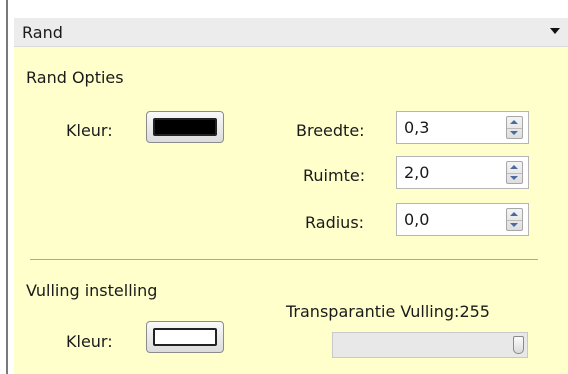 The width and height of the screenshot is (568, 374). I want to click on vulling-color-swatch, so click(185, 337).